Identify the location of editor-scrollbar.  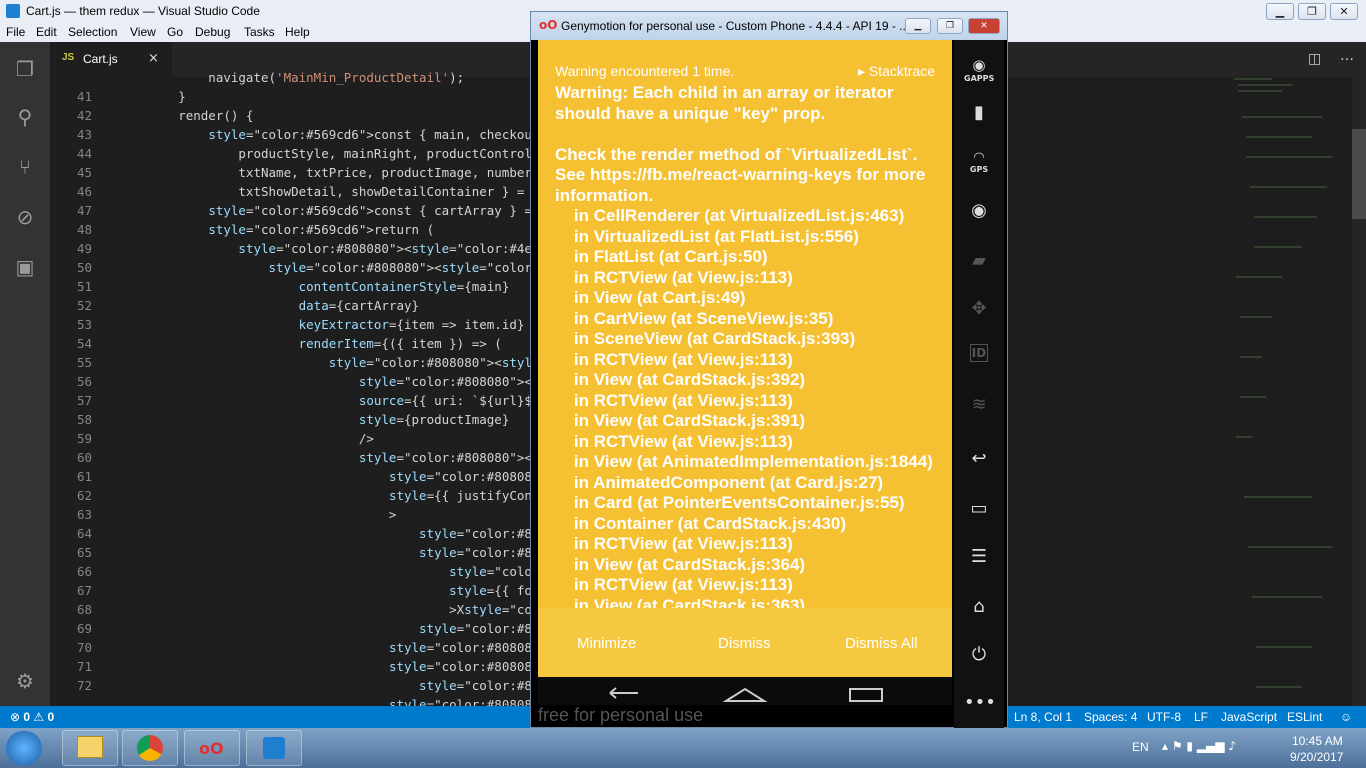
(1359, 391).